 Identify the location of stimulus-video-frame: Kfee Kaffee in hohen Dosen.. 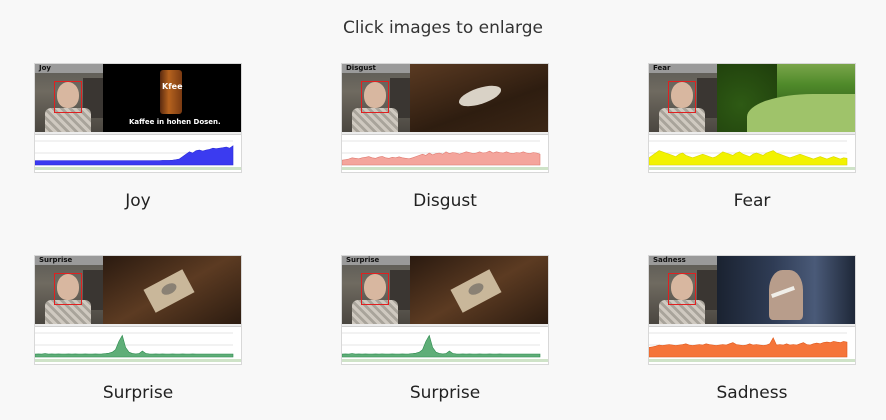
(172, 98).